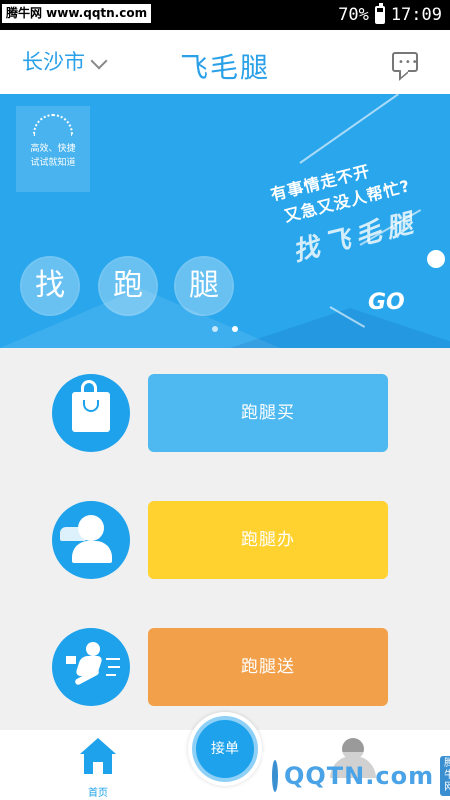  Describe the element at coordinates (215, 329) in the screenshot. I see `carousel-dot` at that location.